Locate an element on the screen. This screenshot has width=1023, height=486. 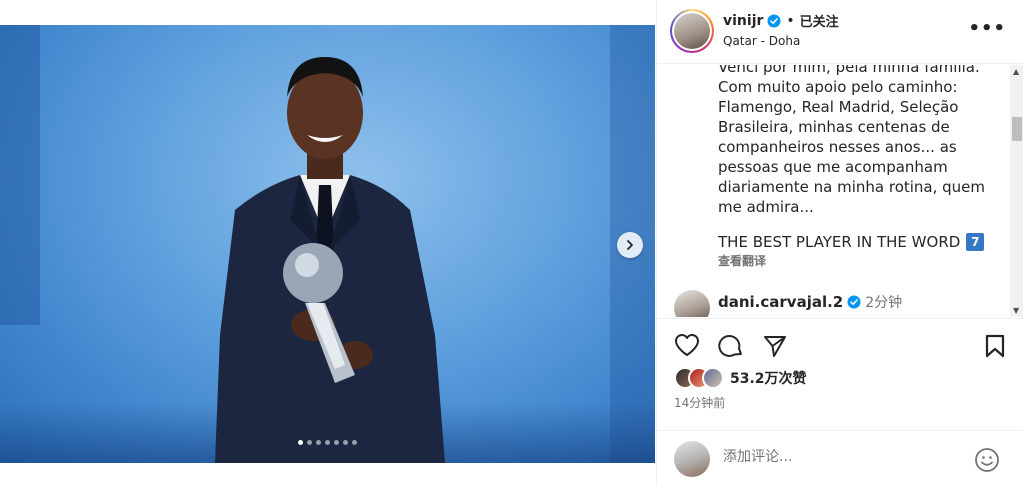
comment-item: dani.carvajal.2 2分钟 is located at coordinates (834, 303).